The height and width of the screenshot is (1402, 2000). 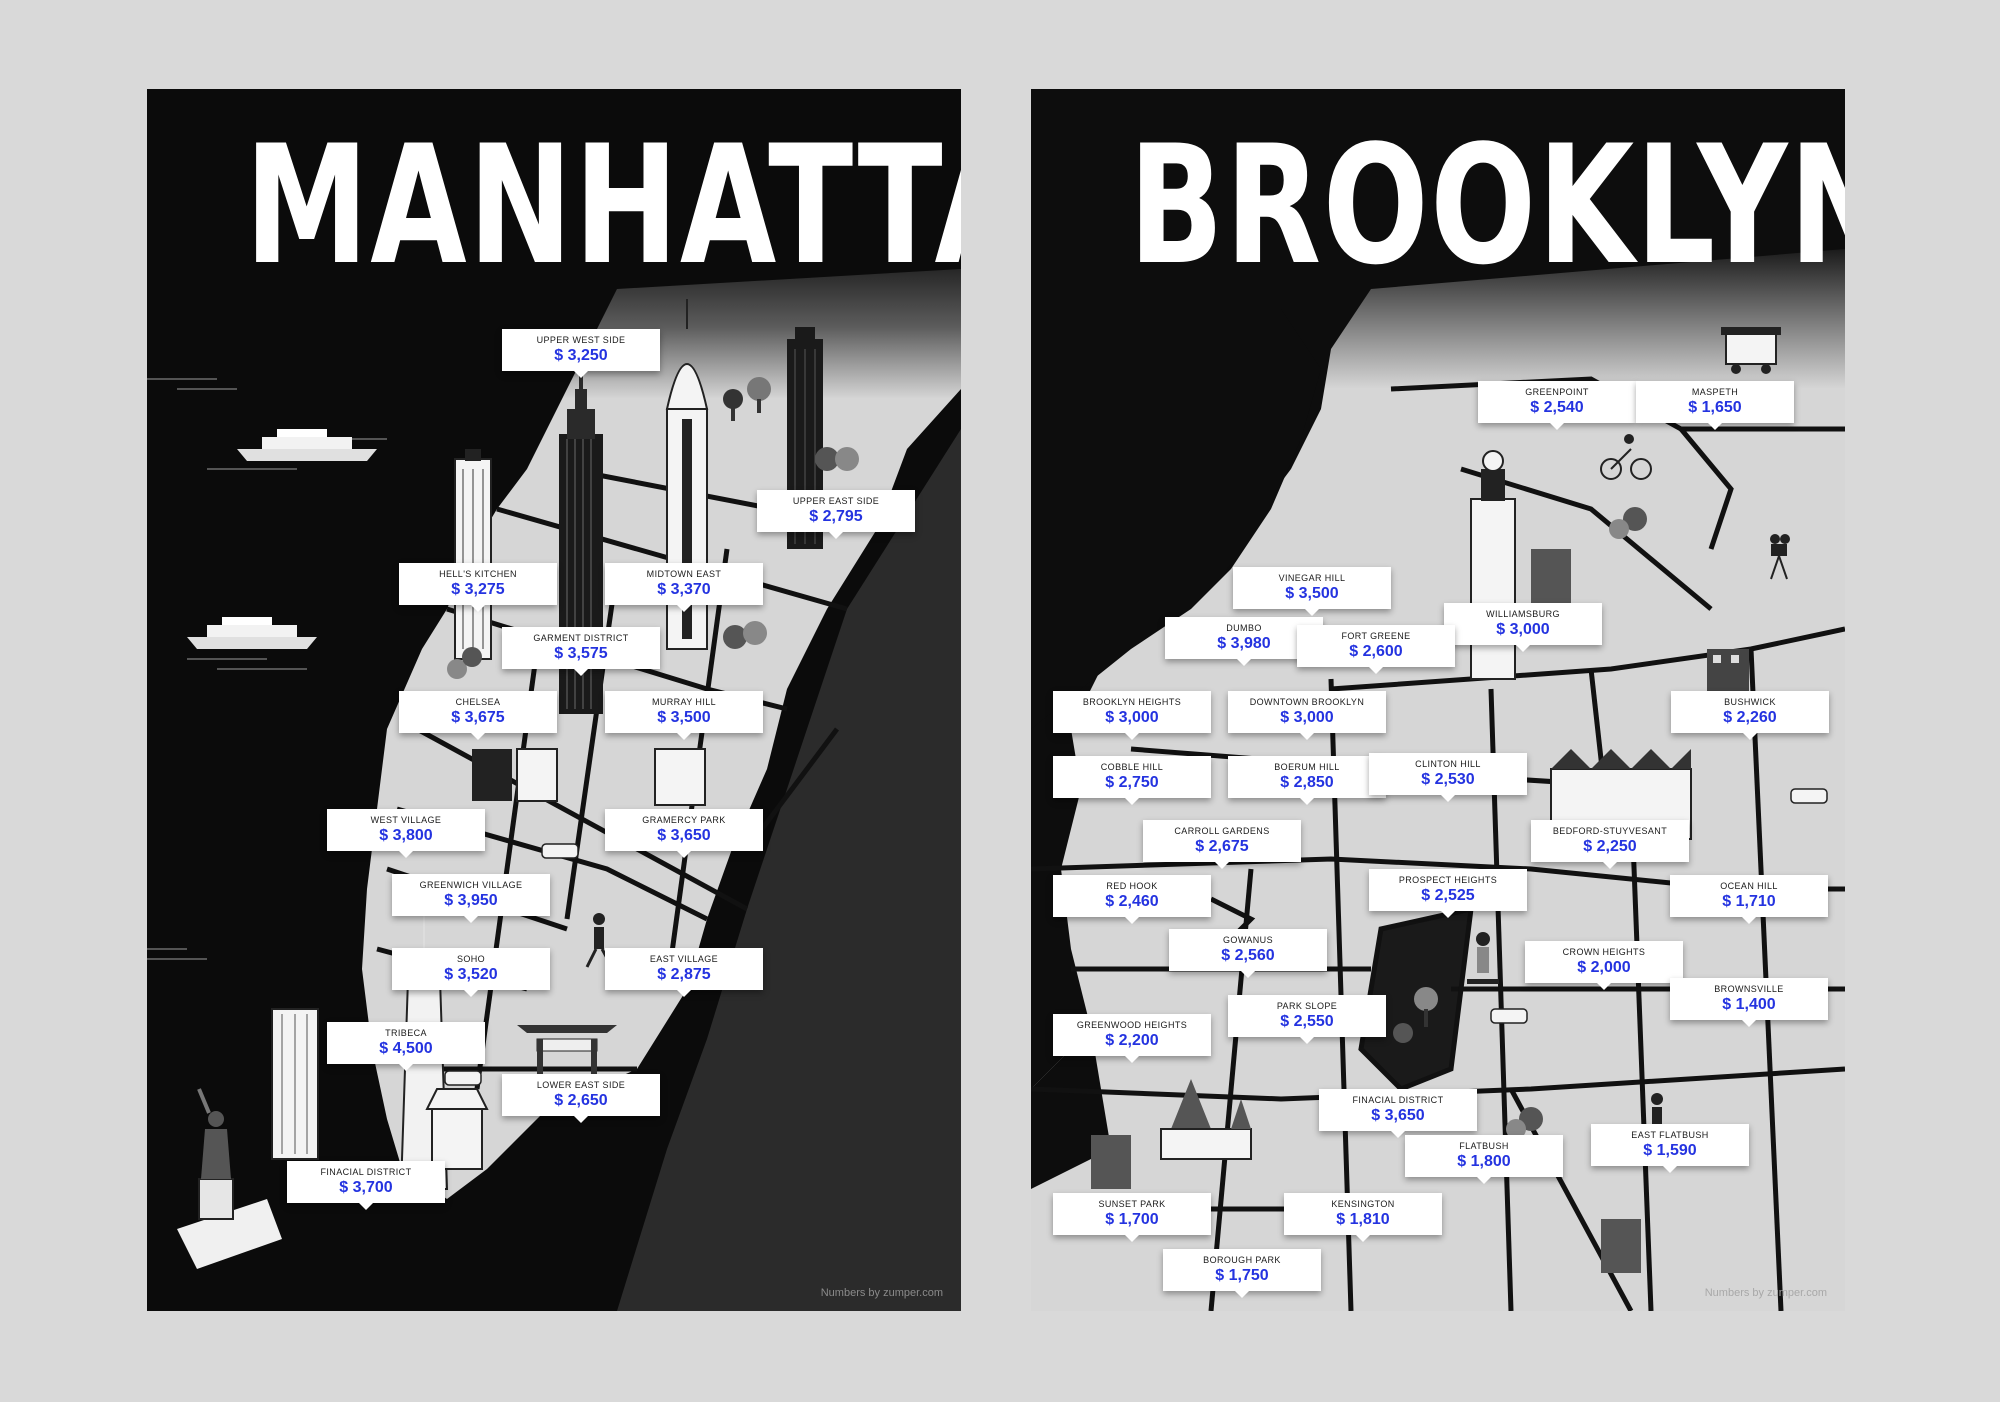 I want to click on neighborhood-label-bedford-stuyvesant: BEDFORD-STUYVESANT $ 2,250, so click(x=1610, y=844).